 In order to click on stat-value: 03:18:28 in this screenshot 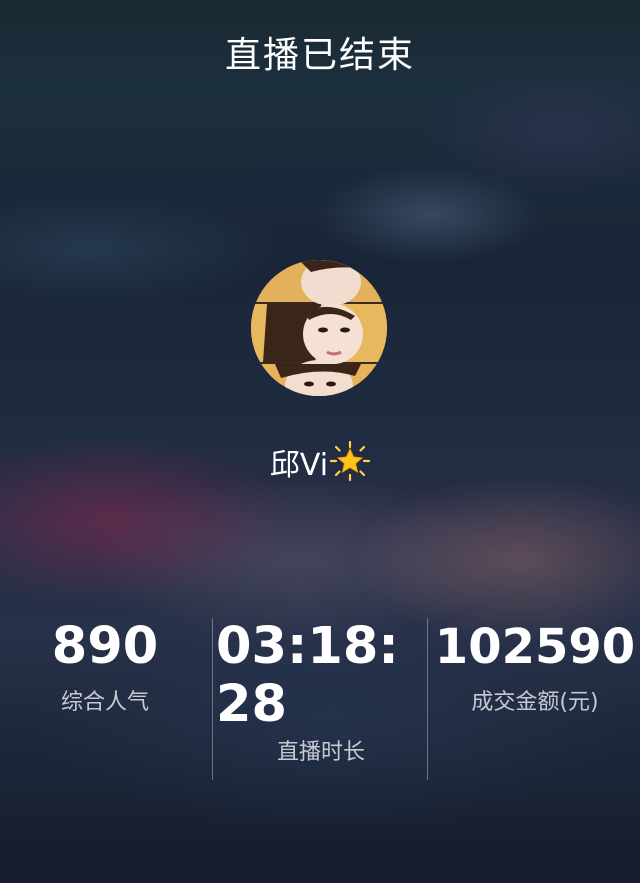, I will do `click(307, 675)`.